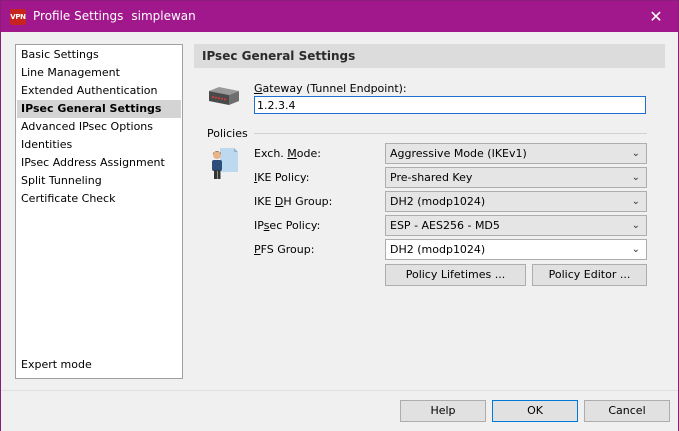 The height and width of the screenshot is (431, 679). I want to click on section-header: IPsec General Settings, so click(429, 56).